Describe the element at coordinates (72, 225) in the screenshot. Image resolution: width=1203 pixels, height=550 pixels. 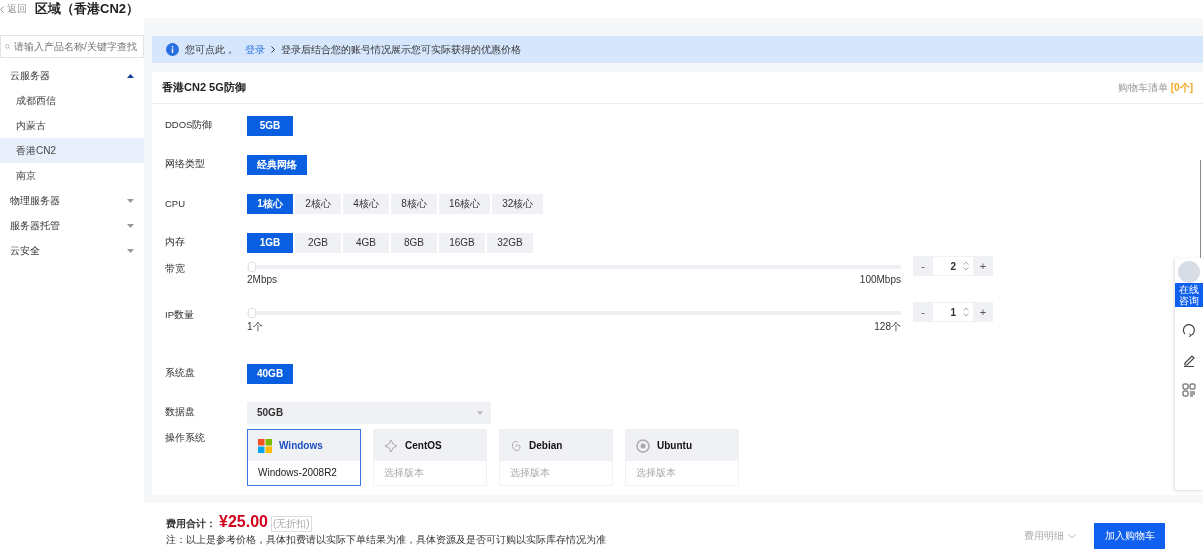
I see `sidebar-group: 服务器托管` at that location.